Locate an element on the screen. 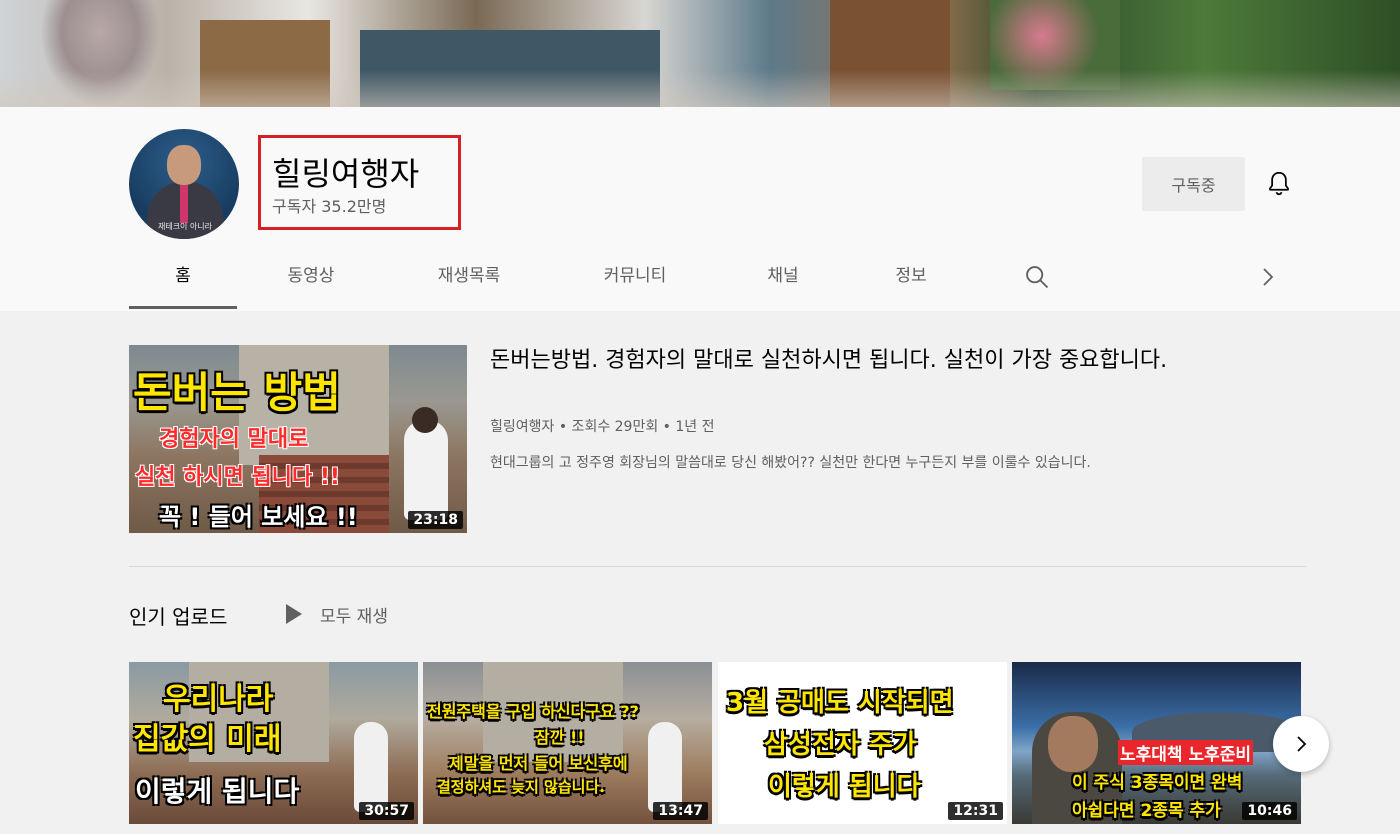  video-card: 3월 공매도 시작되면 삼성전자 주가 이렇게 됩니다 12:31 is located at coordinates (862, 743).